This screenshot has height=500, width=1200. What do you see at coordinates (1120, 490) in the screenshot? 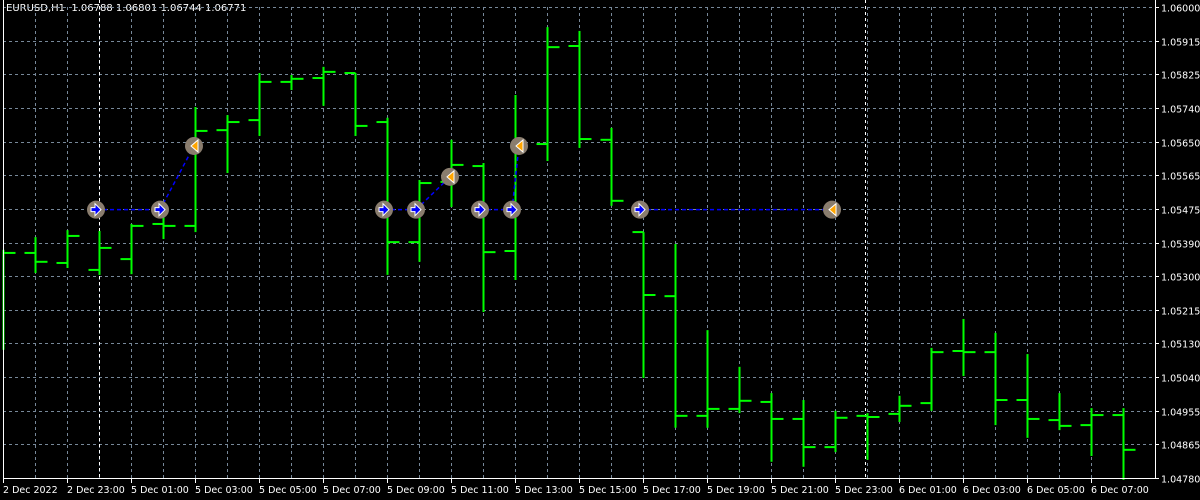
I see `time-label: 6 Dec 07:00` at bounding box center [1120, 490].